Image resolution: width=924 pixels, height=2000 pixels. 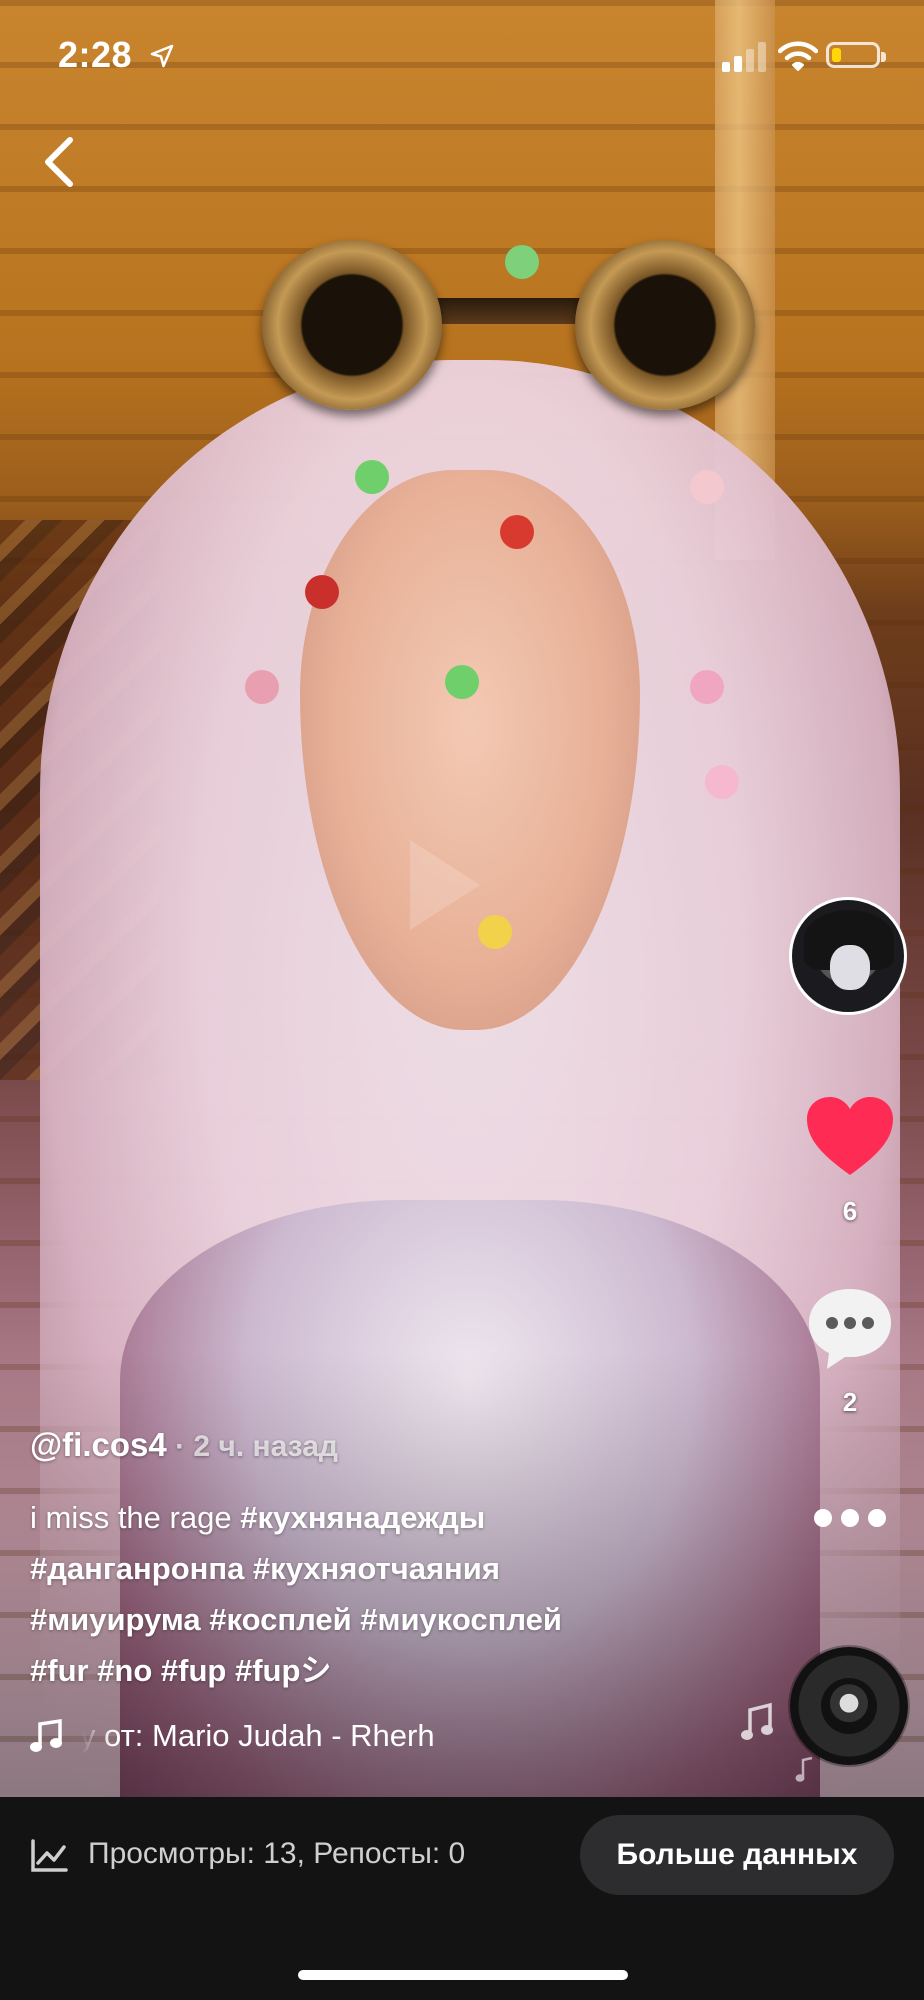 What do you see at coordinates (510, 311) in the screenshot?
I see `goggles-strap` at bounding box center [510, 311].